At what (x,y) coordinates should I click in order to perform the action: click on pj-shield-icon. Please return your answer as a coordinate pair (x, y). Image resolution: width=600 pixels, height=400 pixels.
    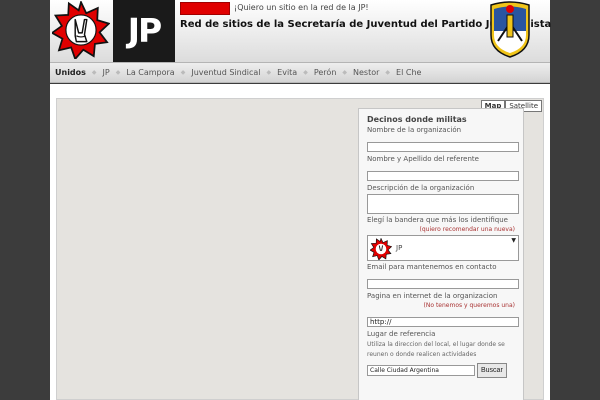
    Looking at the image, I should click on (510, 30).